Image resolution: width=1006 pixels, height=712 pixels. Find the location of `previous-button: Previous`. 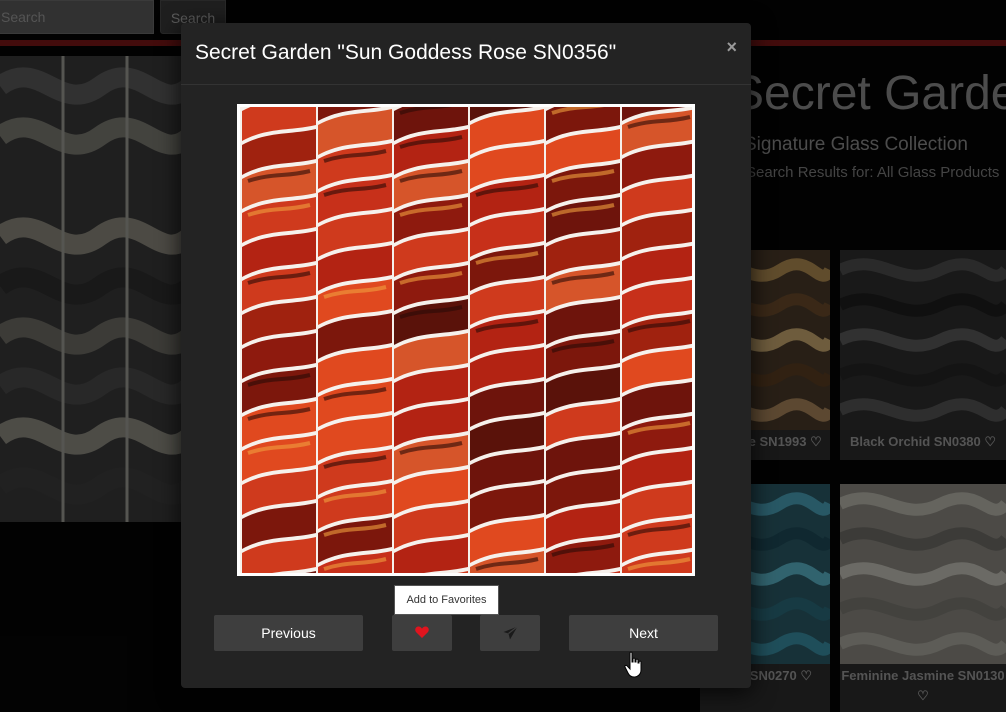

previous-button: Previous is located at coordinates (288, 633).